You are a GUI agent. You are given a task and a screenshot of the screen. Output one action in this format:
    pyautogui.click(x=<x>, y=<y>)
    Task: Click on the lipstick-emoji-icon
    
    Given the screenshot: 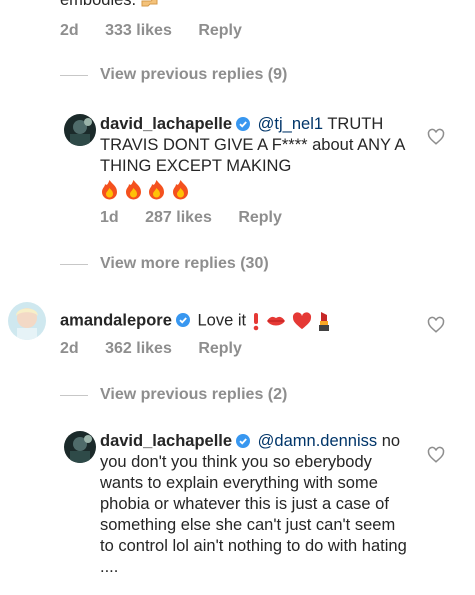 What is the action you would take?
    pyautogui.click(x=324, y=321)
    